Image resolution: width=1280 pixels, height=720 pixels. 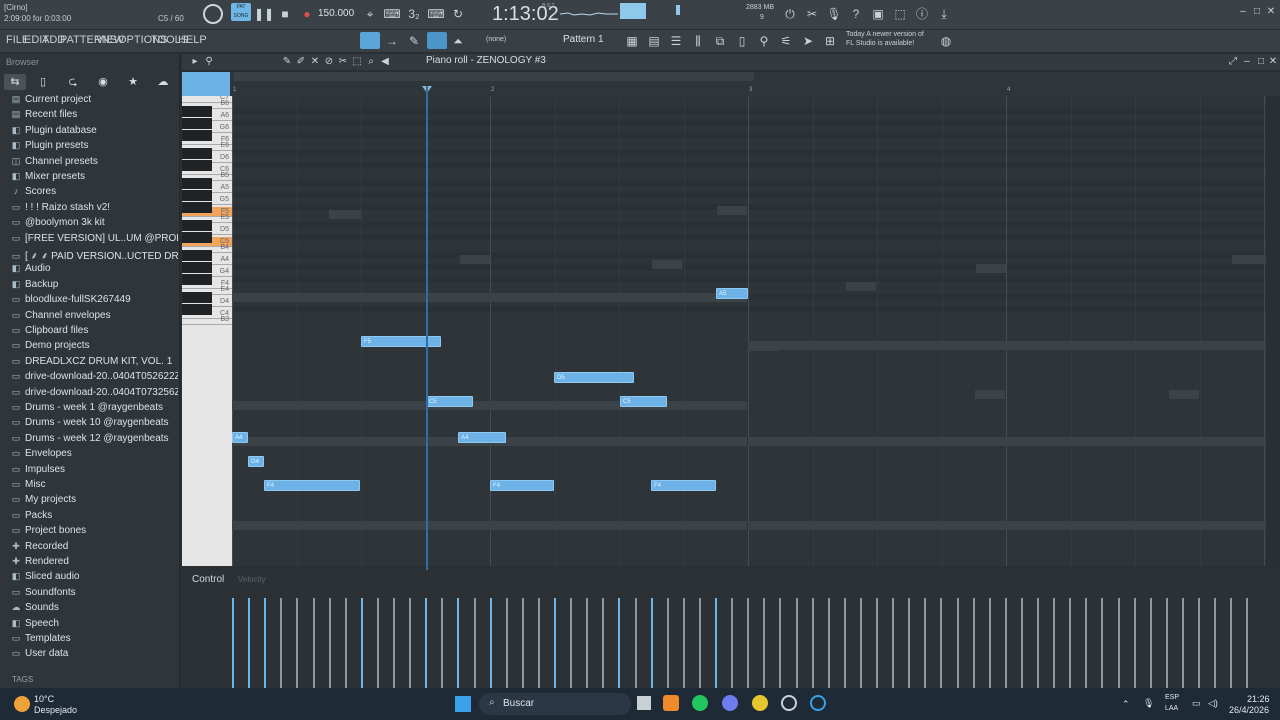 What do you see at coordinates (370, 40) in the screenshot?
I see `piano-roll-button` at bounding box center [370, 40].